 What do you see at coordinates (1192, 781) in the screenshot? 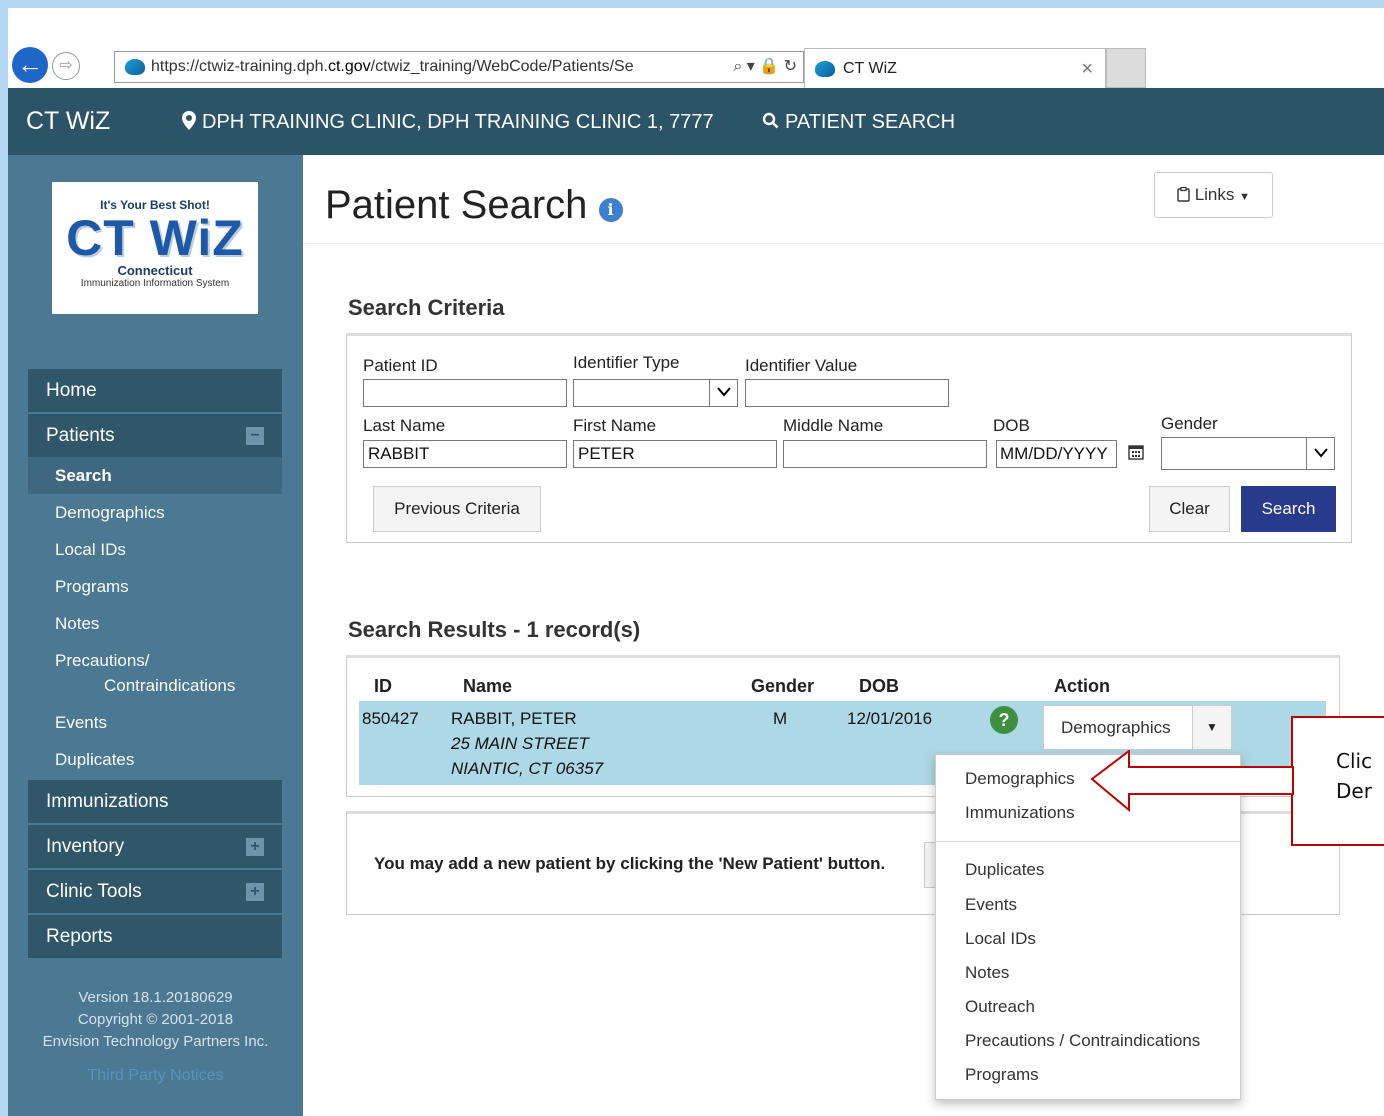
I see `callout-arrow-icon` at bounding box center [1192, 781].